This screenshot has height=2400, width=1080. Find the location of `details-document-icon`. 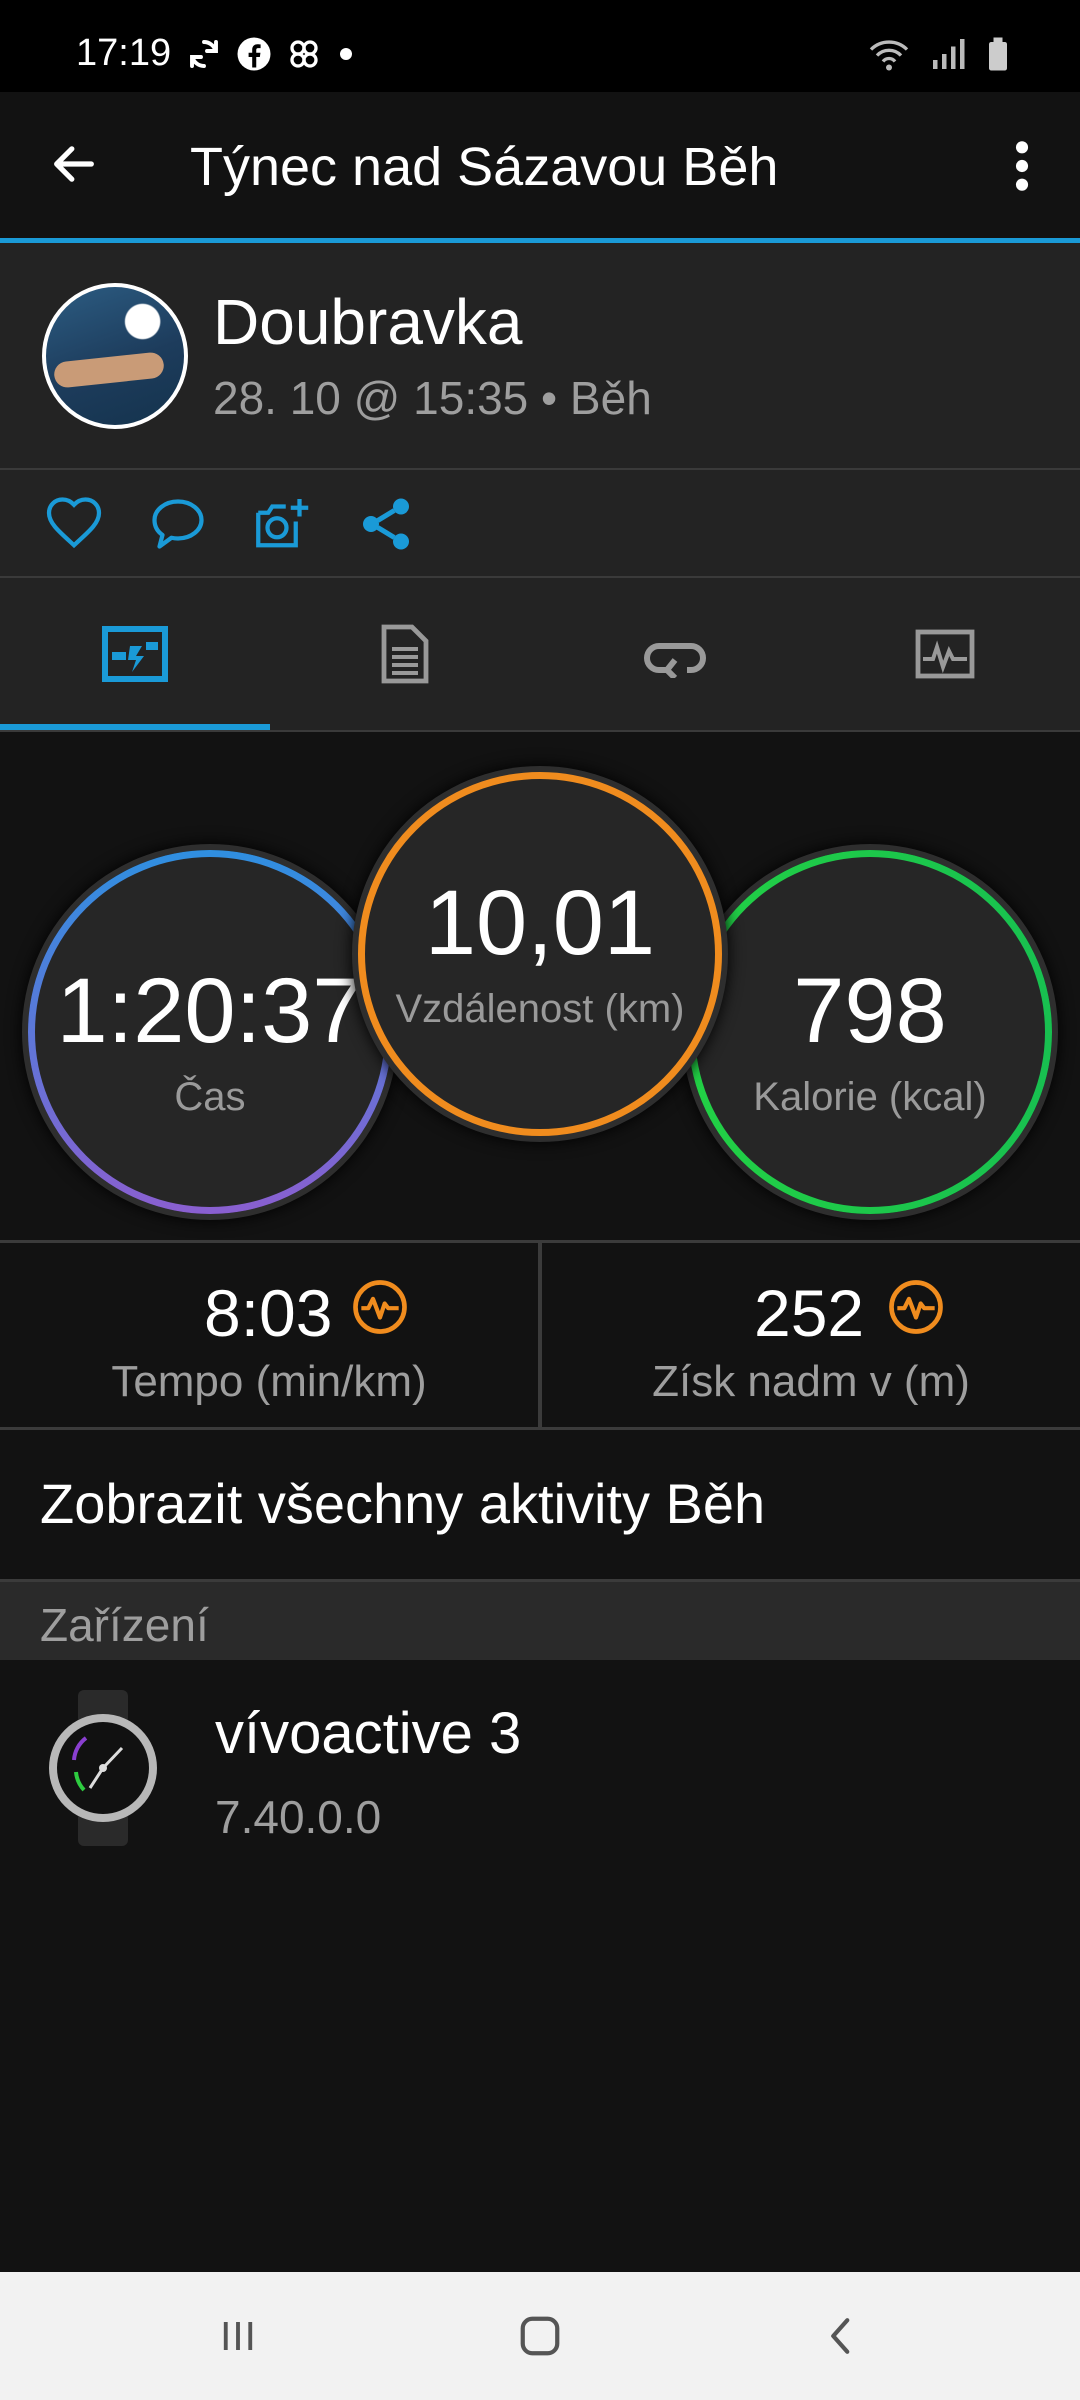

details-document-icon is located at coordinates (405, 654).